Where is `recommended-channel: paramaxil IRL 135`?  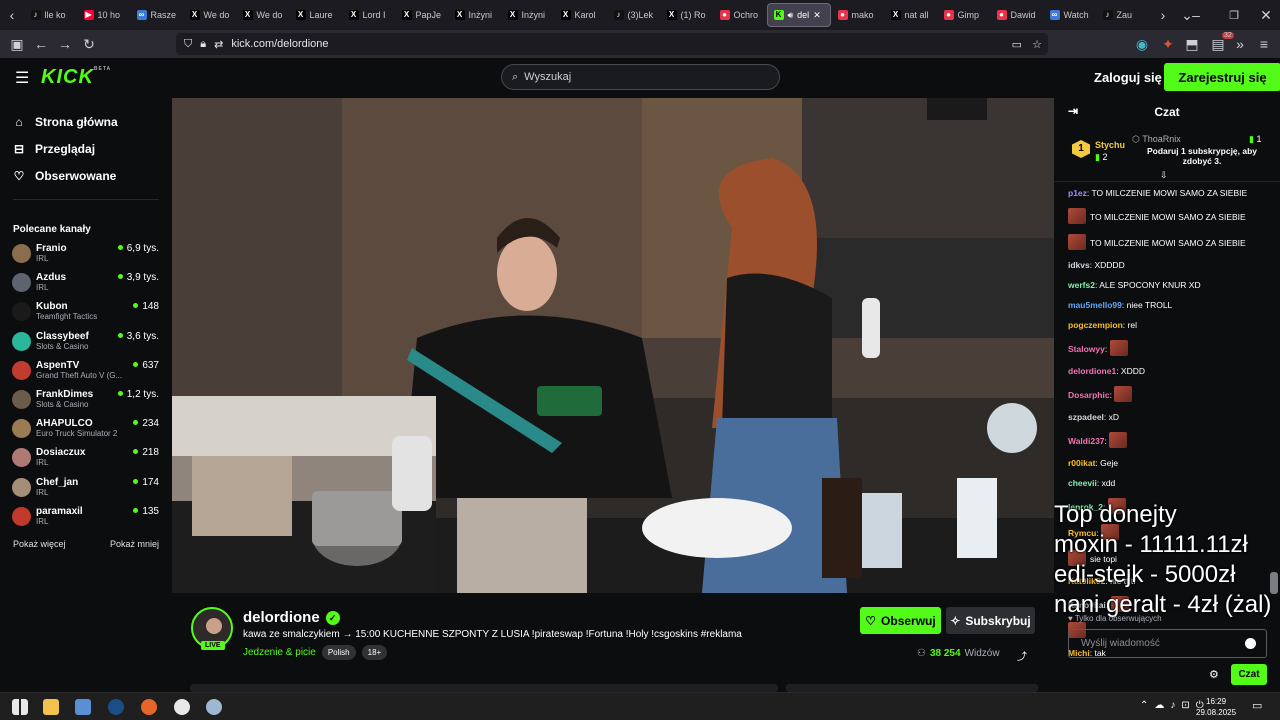
recommended-channel: paramaxil IRL 135 is located at coordinates (86, 518).